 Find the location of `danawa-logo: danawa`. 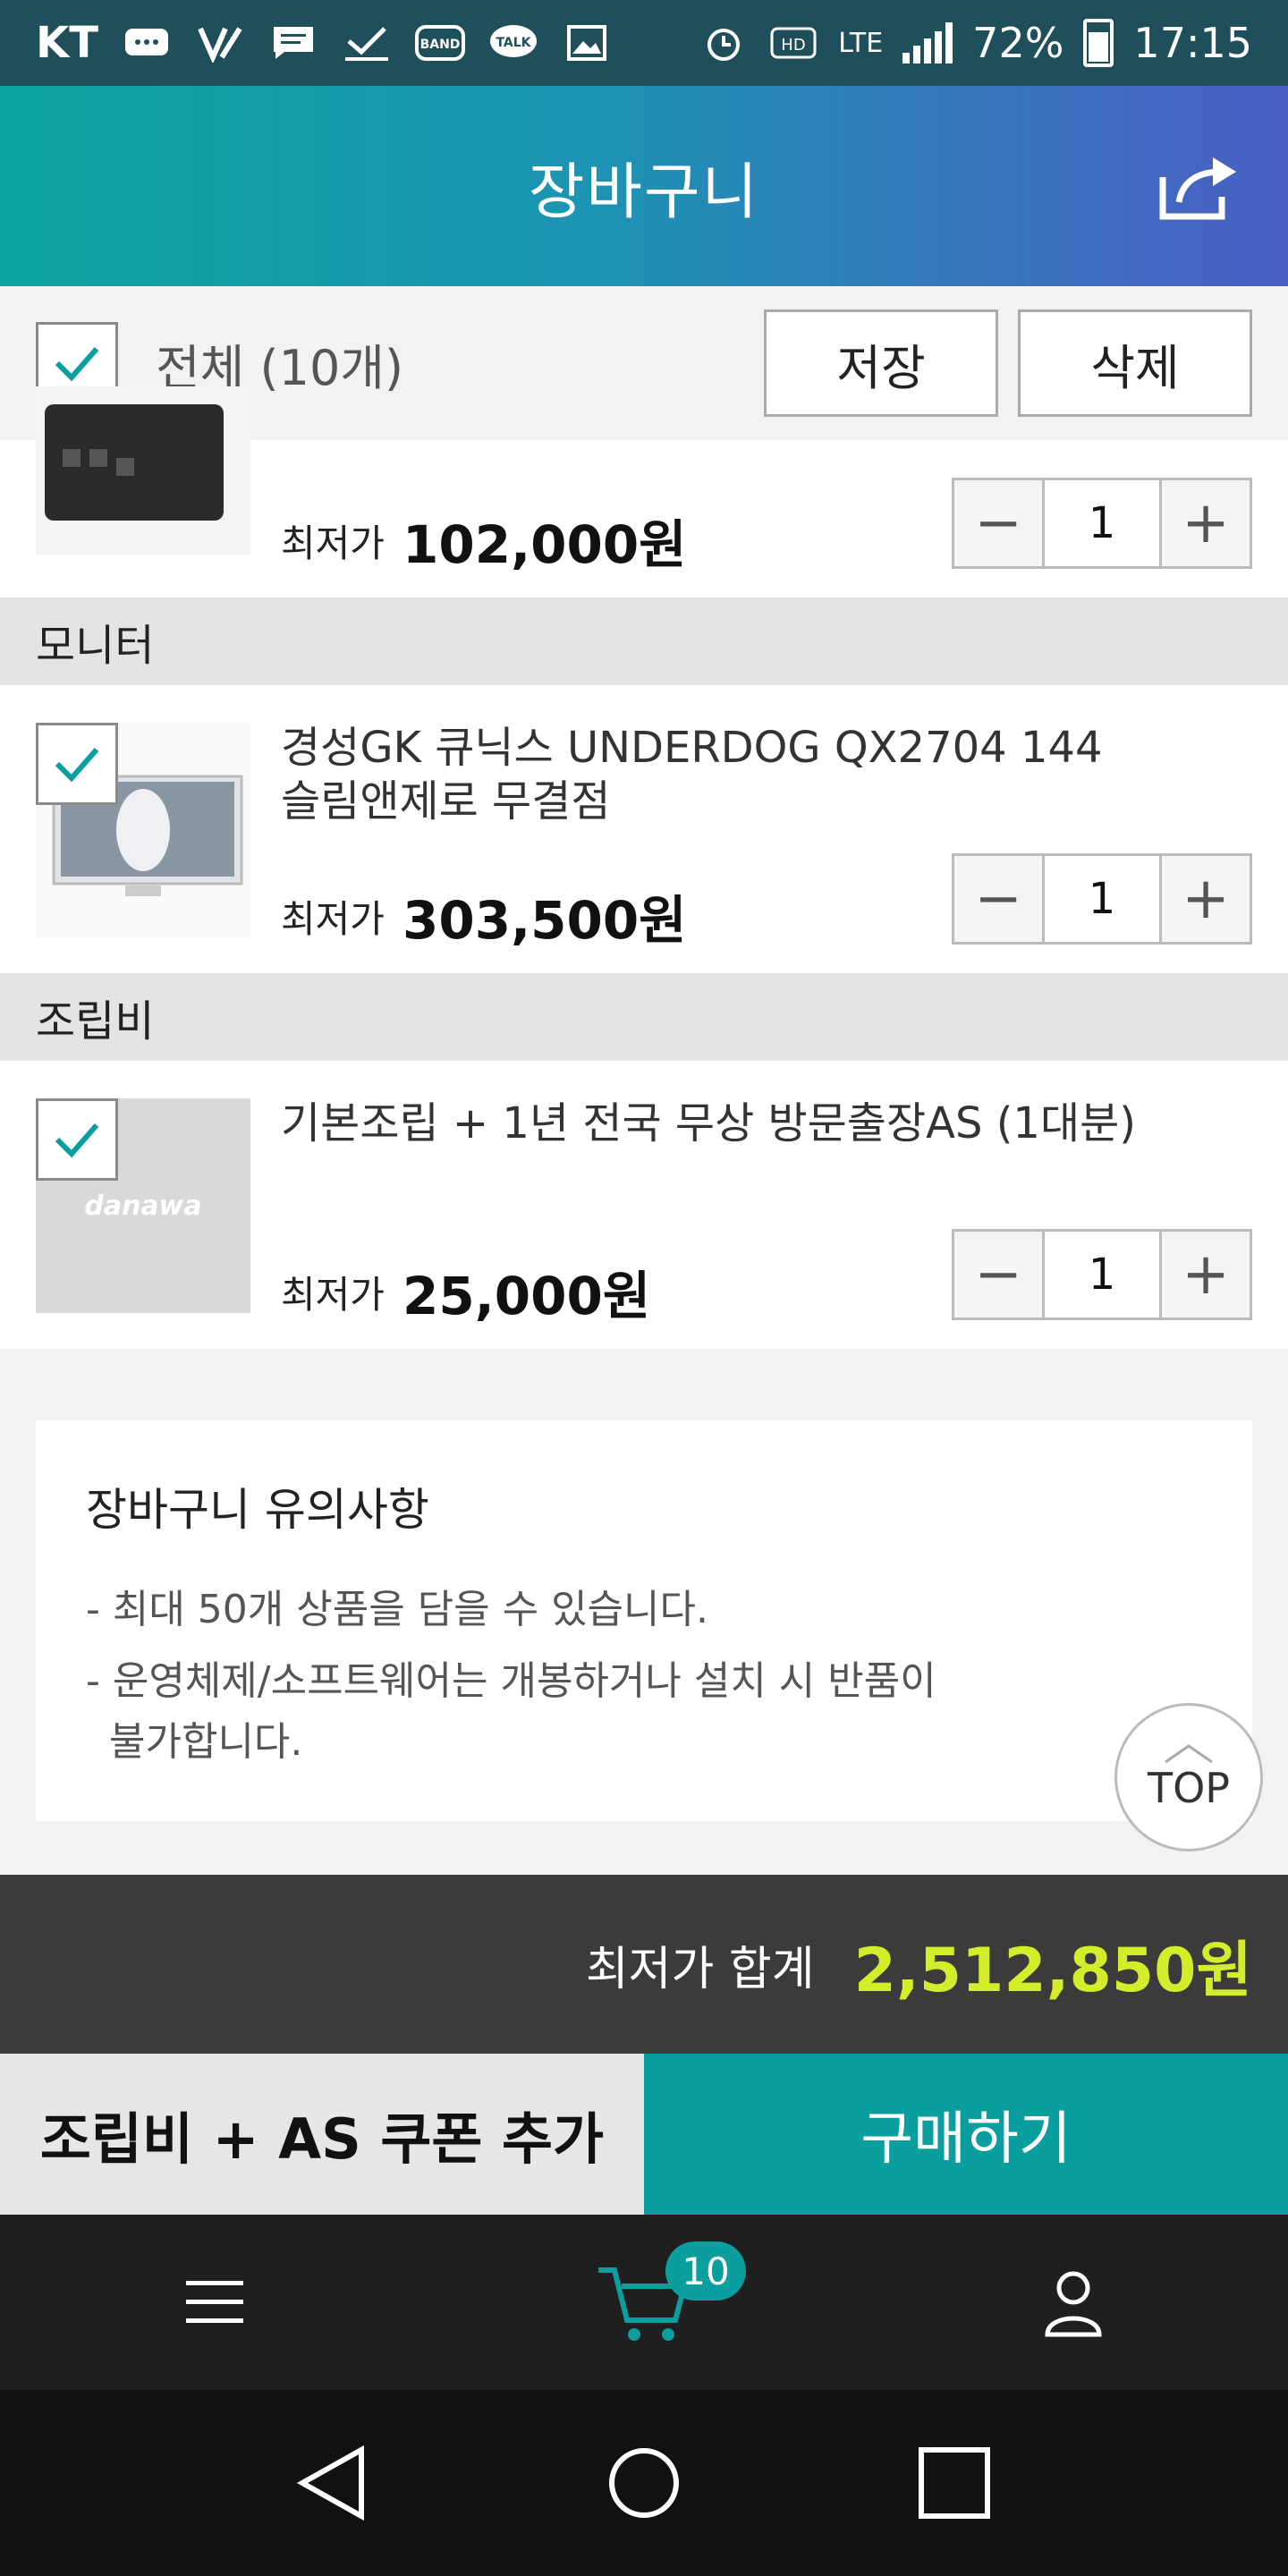

danawa-logo: danawa is located at coordinates (143, 1206).